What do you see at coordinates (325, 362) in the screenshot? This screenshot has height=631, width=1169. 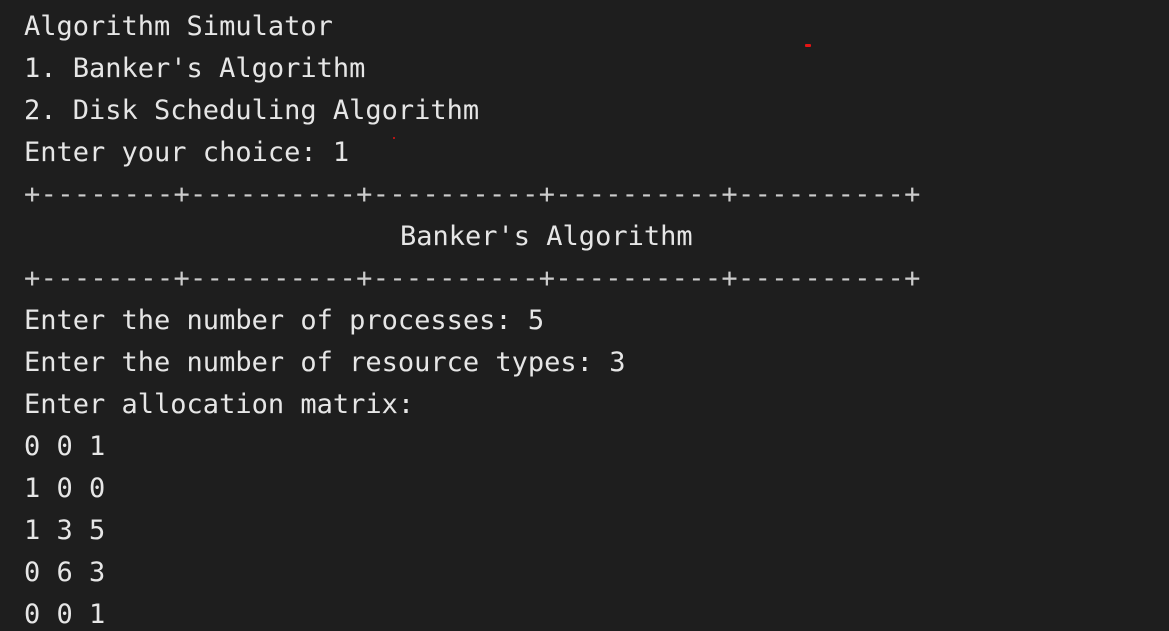 I see `resource-types-prompt: Enter the number of resource types: 3` at bounding box center [325, 362].